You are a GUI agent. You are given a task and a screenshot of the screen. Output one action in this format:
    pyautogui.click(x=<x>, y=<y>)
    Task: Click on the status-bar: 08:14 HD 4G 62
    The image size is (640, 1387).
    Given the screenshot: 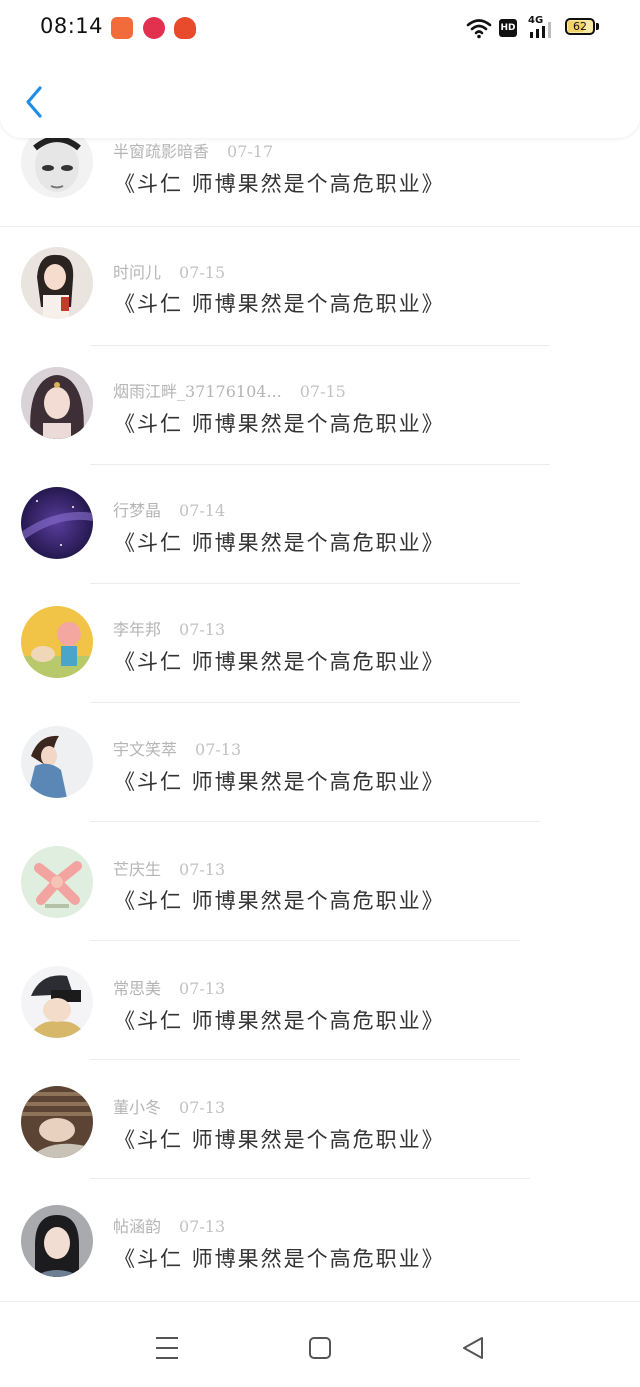 What is the action you would take?
    pyautogui.click(x=320, y=28)
    